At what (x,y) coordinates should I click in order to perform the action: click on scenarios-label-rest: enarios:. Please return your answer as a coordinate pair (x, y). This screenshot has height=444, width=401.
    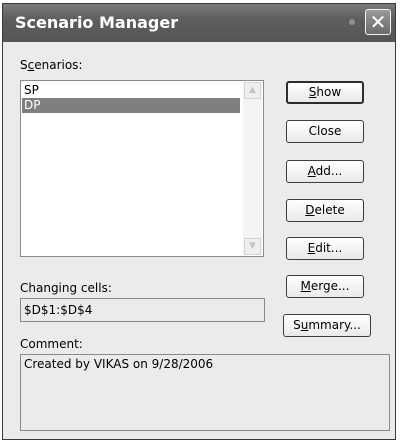
    Looking at the image, I should click on (58, 65).